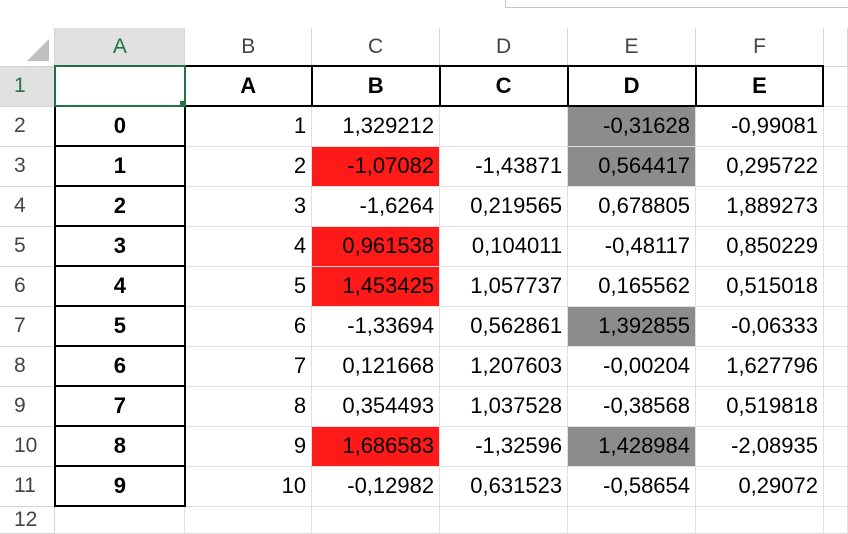  Describe the element at coordinates (504, 206) in the screenshot. I see `cell: 0,219565` at that location.